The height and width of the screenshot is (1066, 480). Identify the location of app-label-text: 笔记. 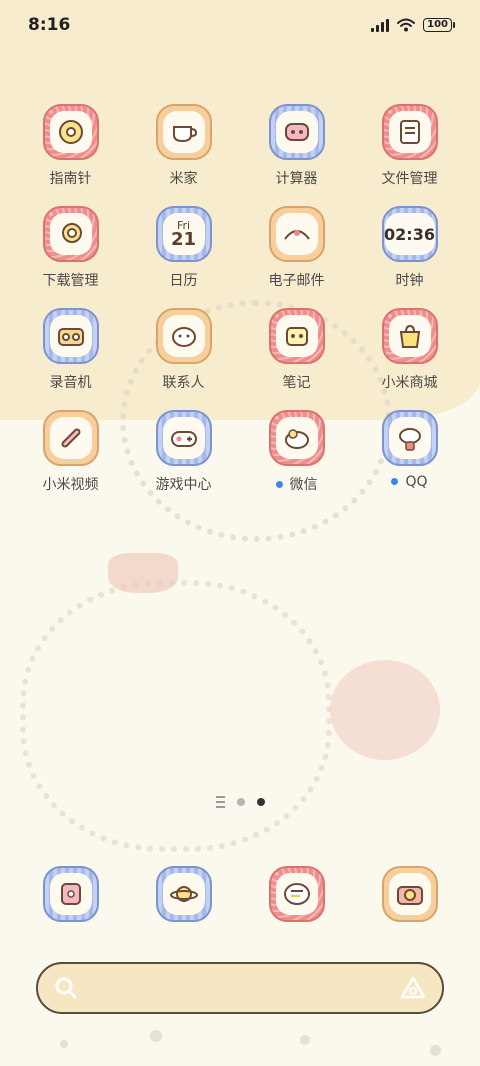
(296, 383).